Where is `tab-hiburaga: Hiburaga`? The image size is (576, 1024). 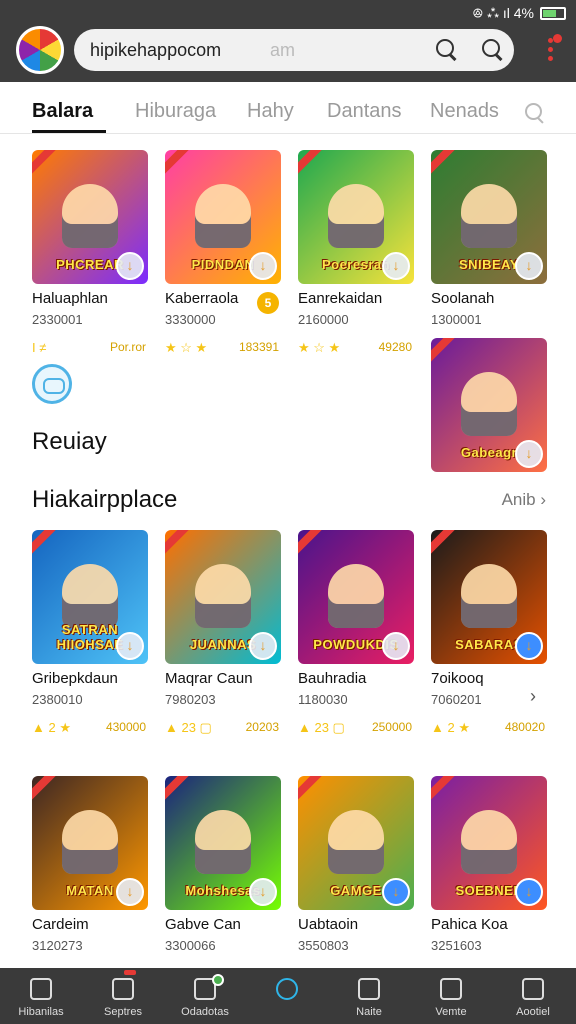 tab-hiburaga: Hiburaga is located at coordinates (175, 111).